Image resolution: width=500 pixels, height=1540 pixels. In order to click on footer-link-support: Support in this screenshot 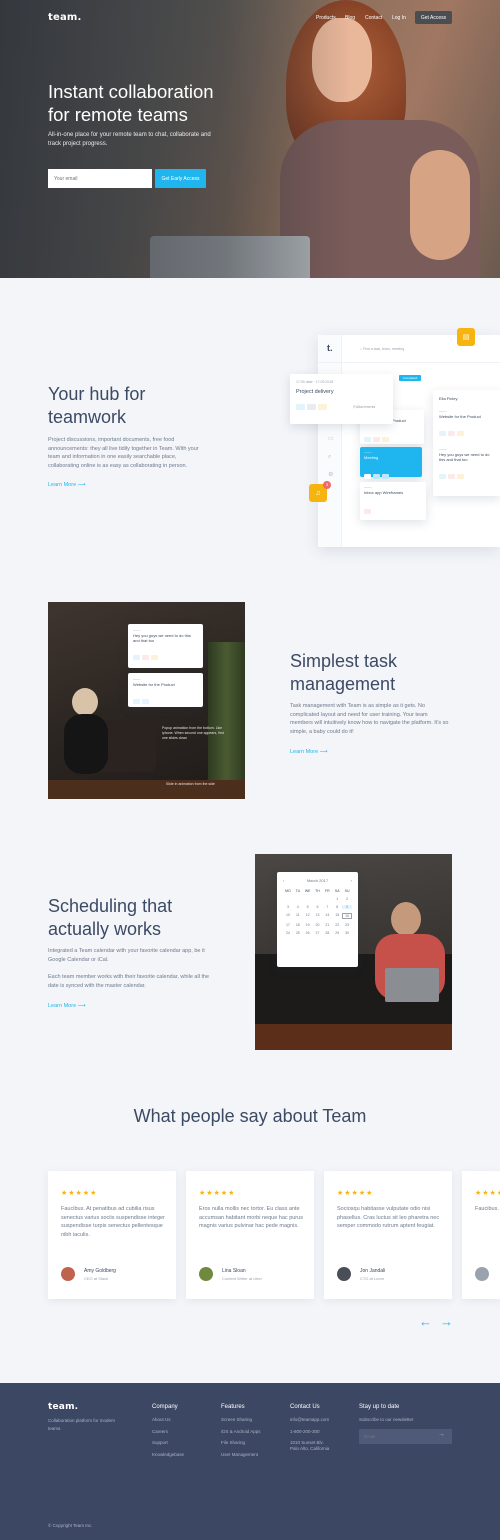, I will do `click(168, 1443)`.